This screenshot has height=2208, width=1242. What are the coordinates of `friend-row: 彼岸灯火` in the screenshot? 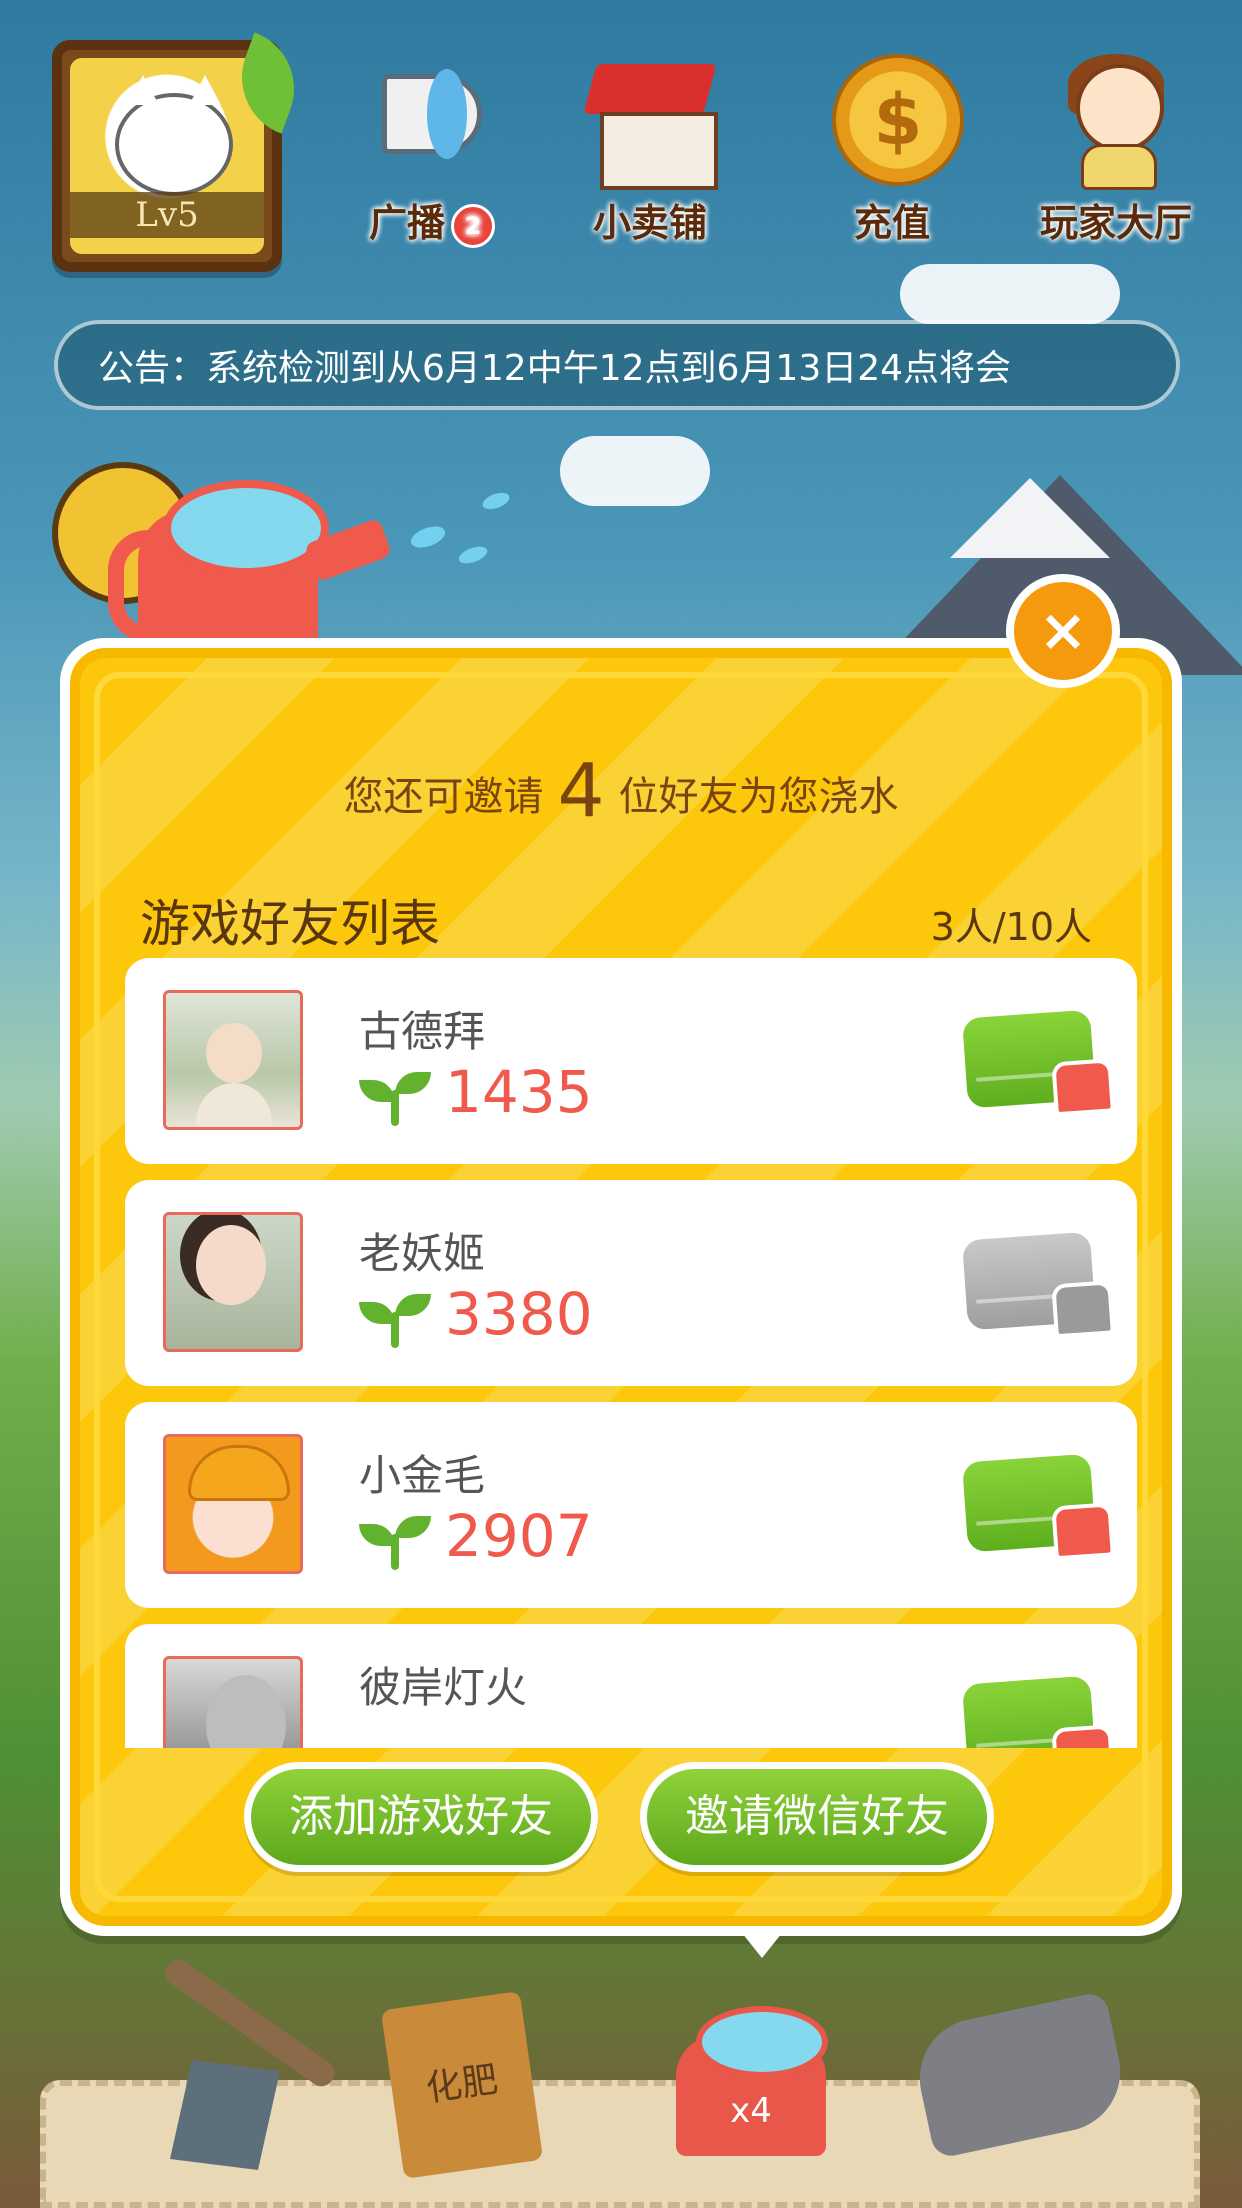 It's located at (631, 1686).